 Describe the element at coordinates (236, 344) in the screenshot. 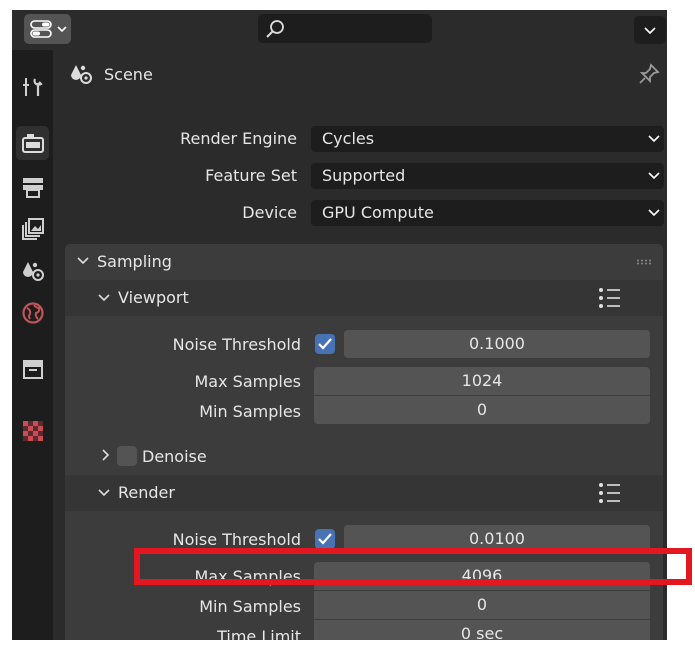

I see `viewport-noise-threshold-label: Noise Threshold` at that location.